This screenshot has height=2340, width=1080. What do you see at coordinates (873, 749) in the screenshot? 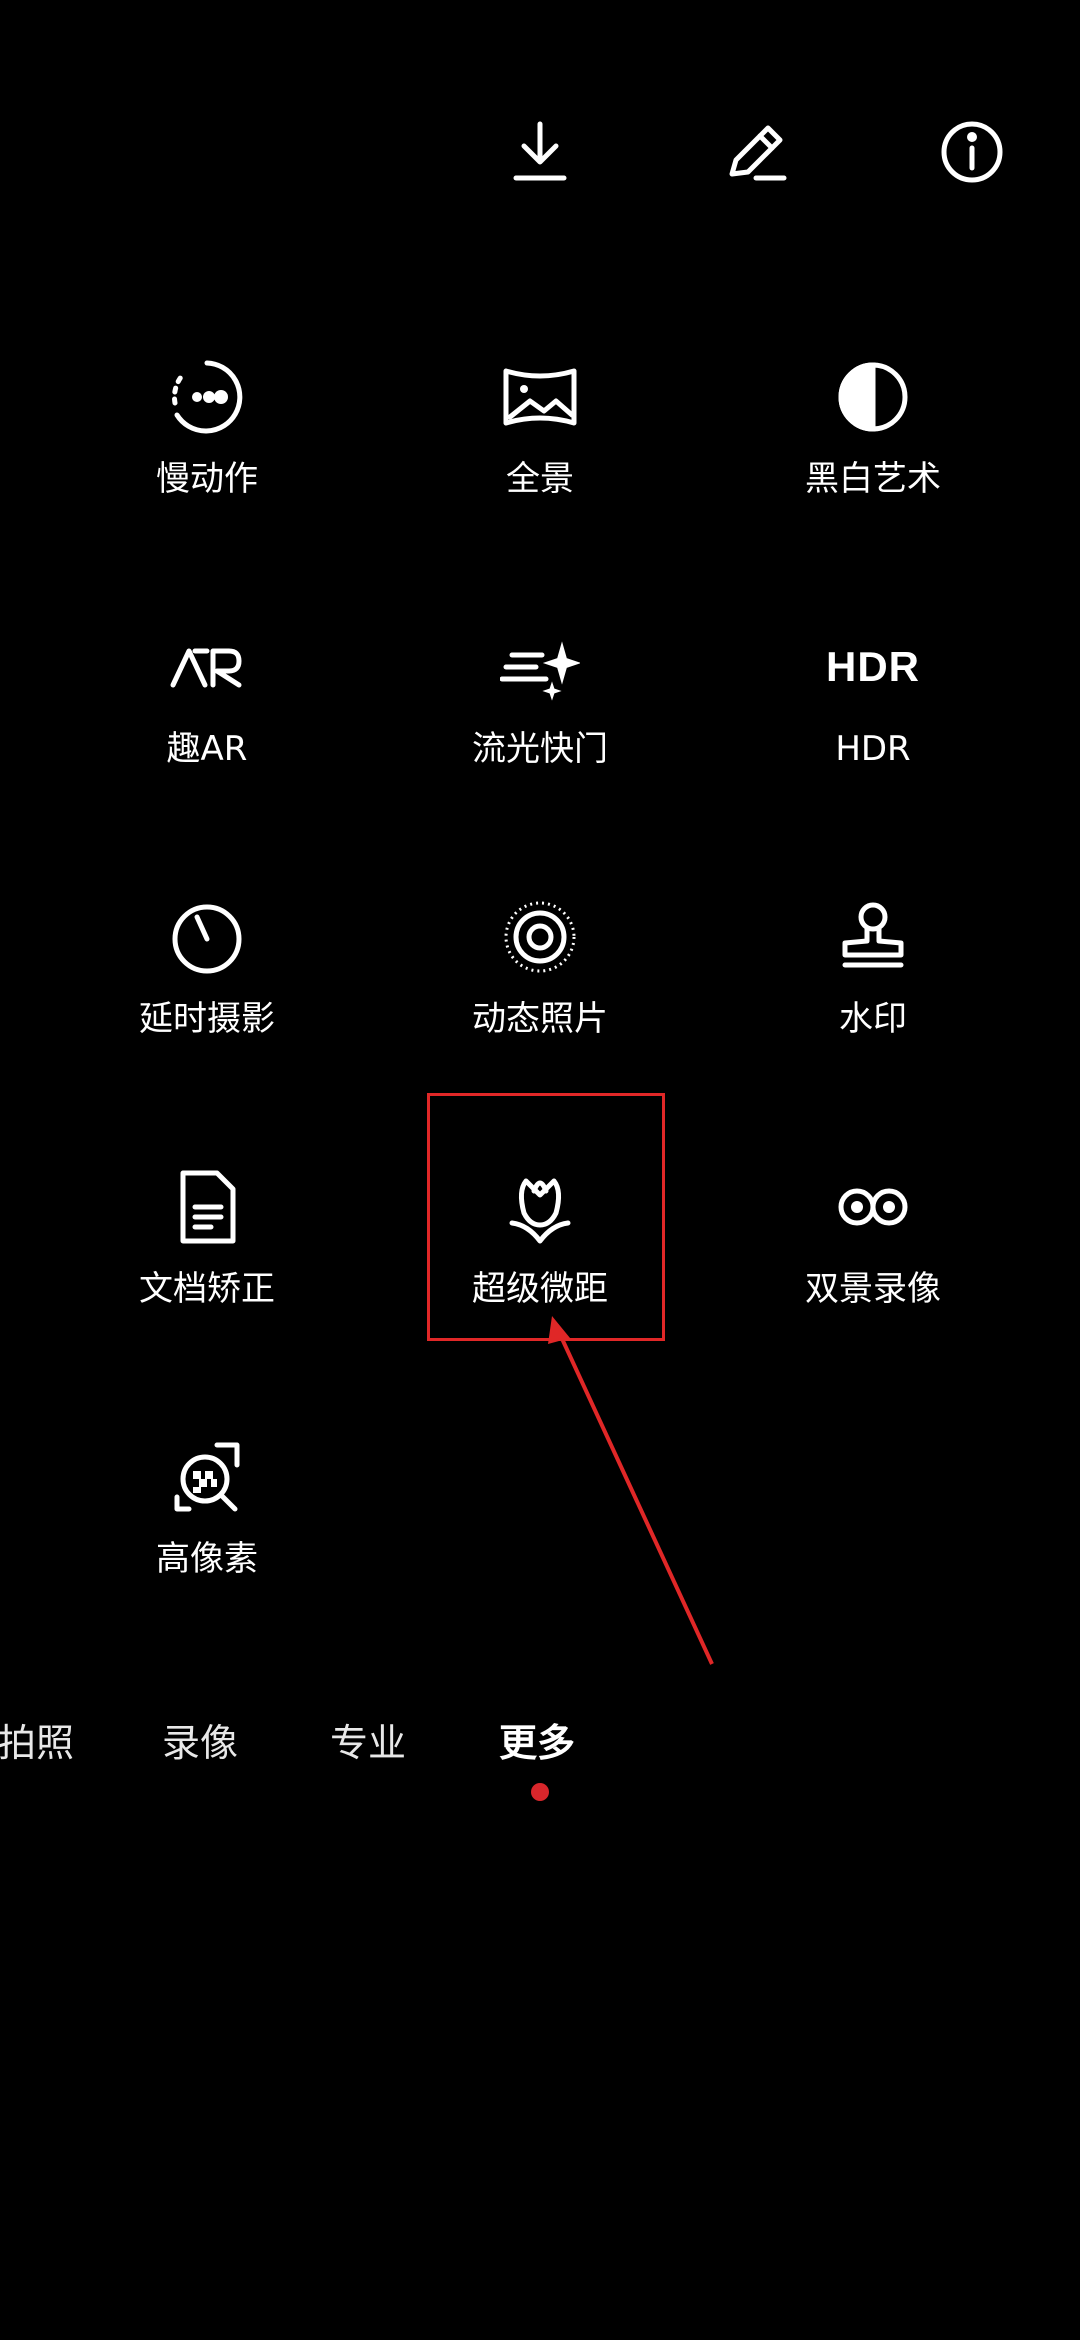
I see `mode-label: HDR` at bounding box center [873, 749].